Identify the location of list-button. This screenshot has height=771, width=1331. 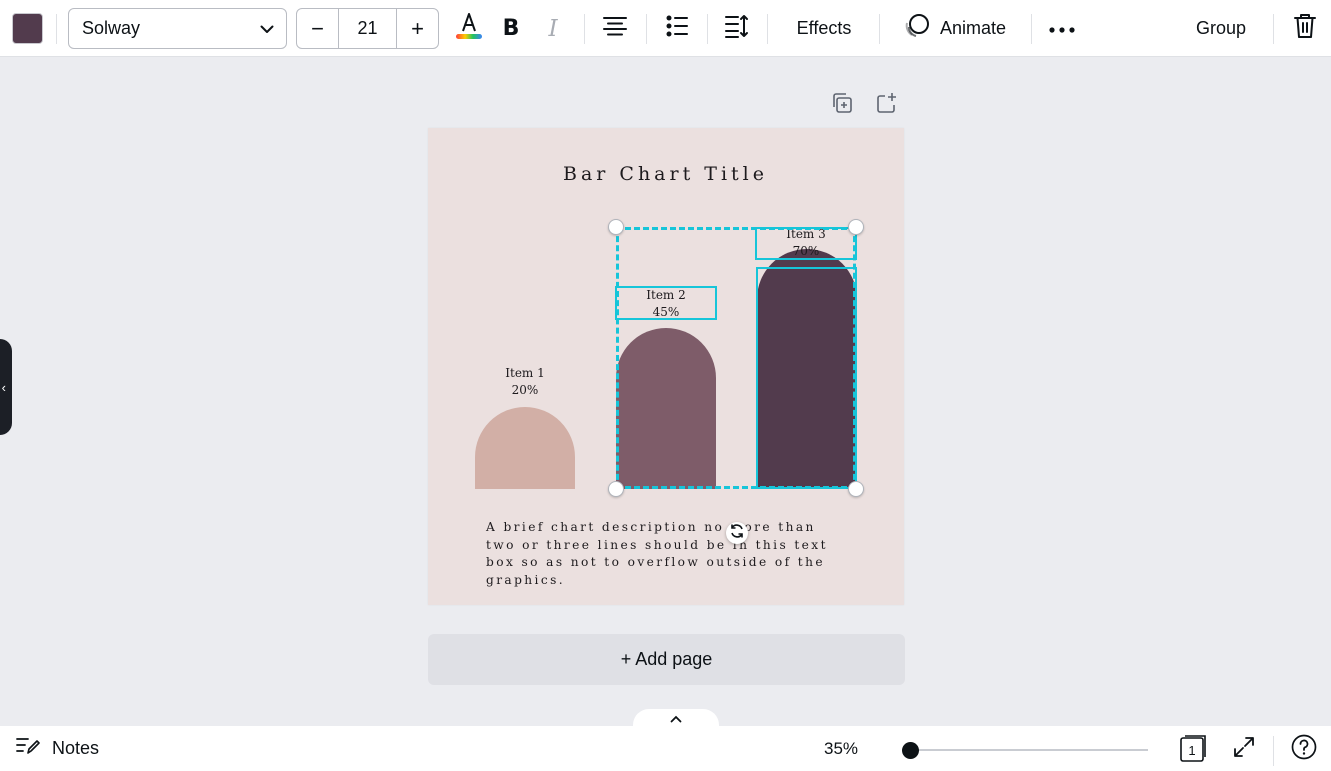
(677, 28).